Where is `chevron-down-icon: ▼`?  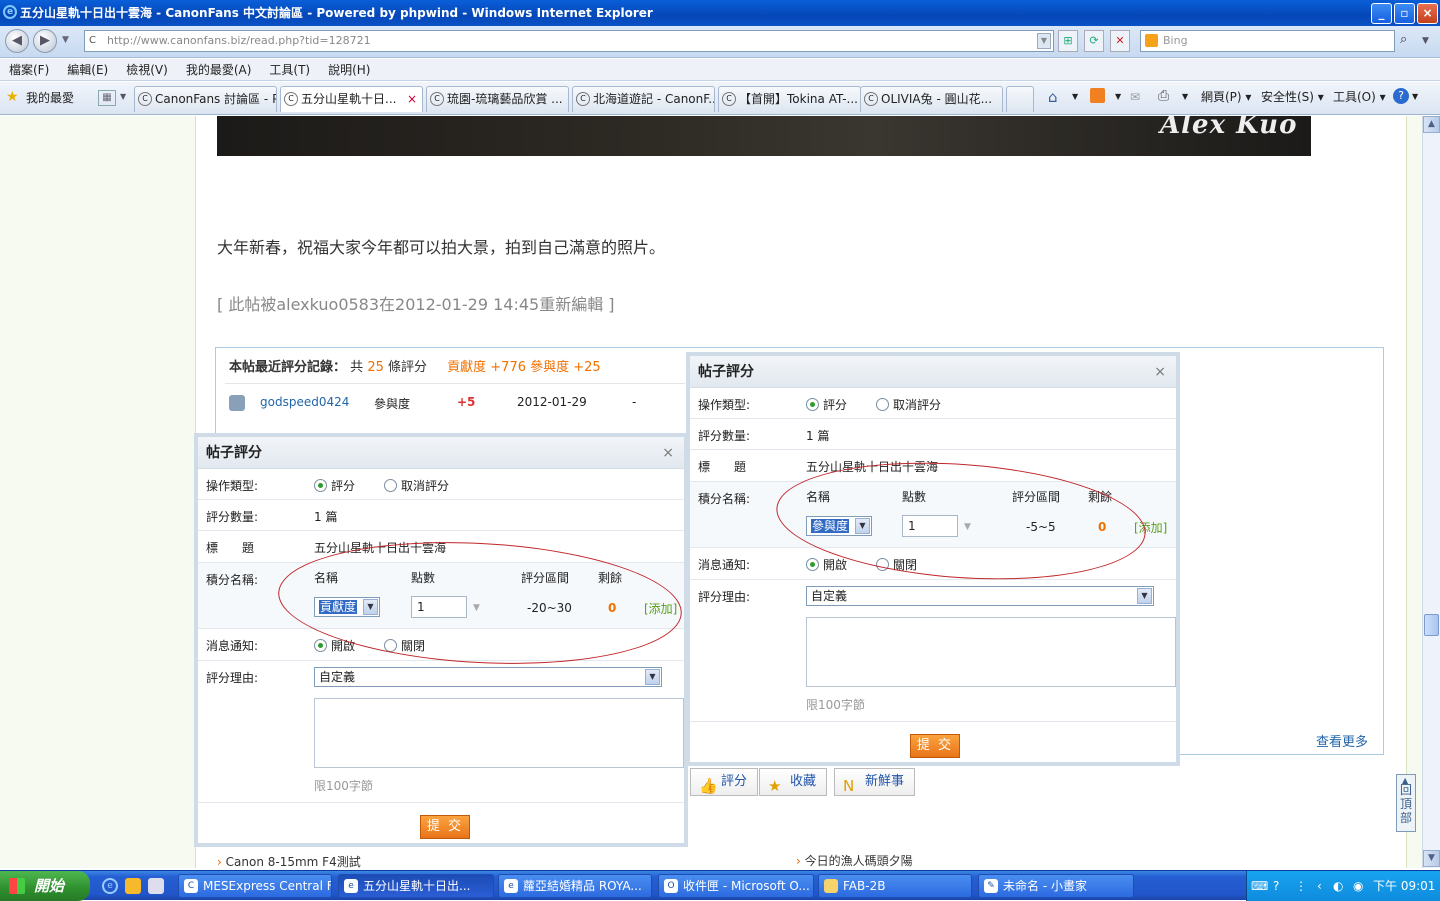
chevron-down-icon: ▼ is located at coordinates (652, 677).